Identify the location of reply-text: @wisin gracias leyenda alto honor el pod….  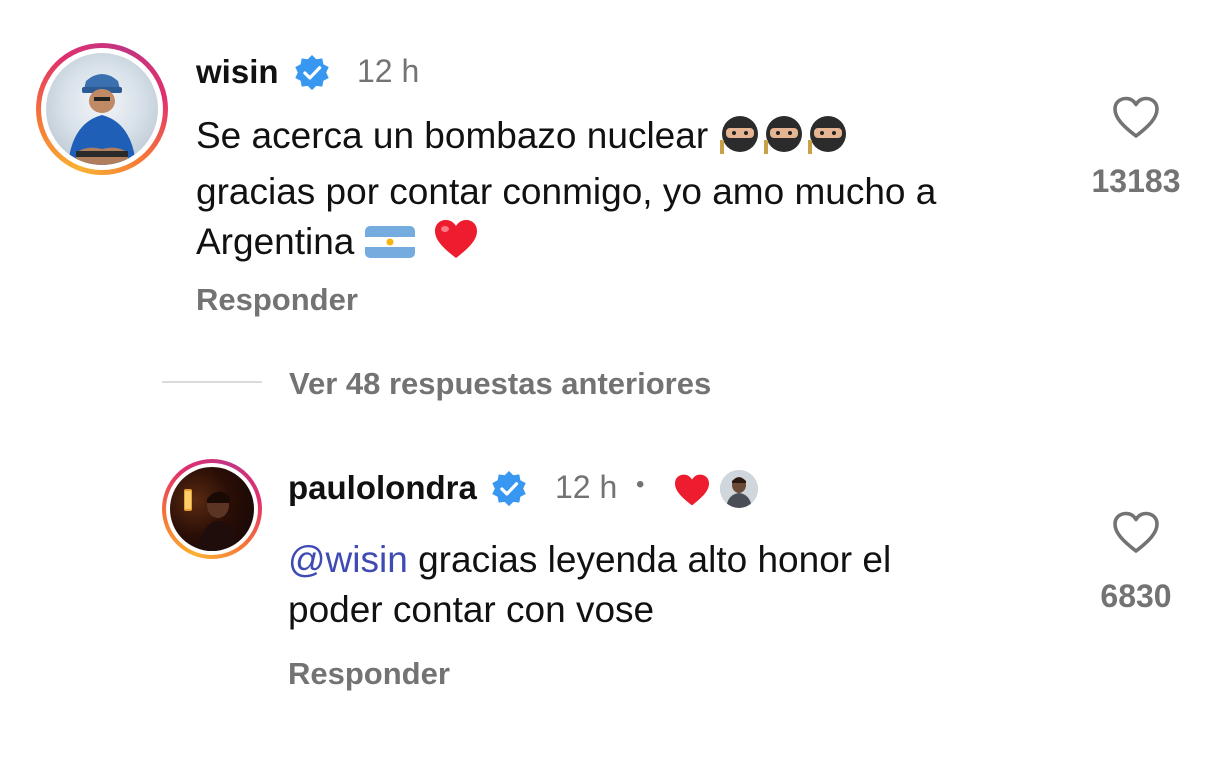
(668, 585).